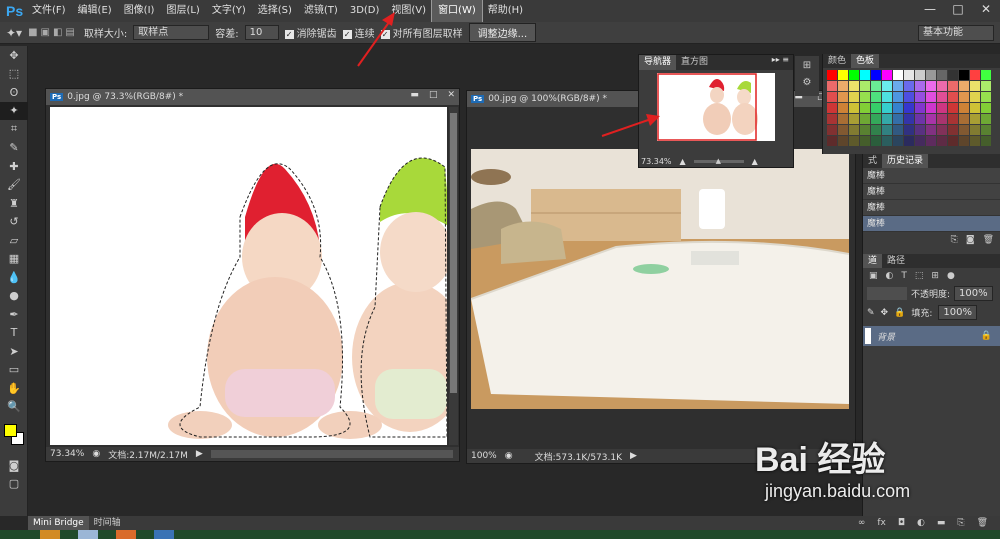 The height and width of the screenshot is (539, 1000). Describe the element at coordinates (919, 276) in the screenshot. I see `filter-shape-icon: ⬚` at that location.